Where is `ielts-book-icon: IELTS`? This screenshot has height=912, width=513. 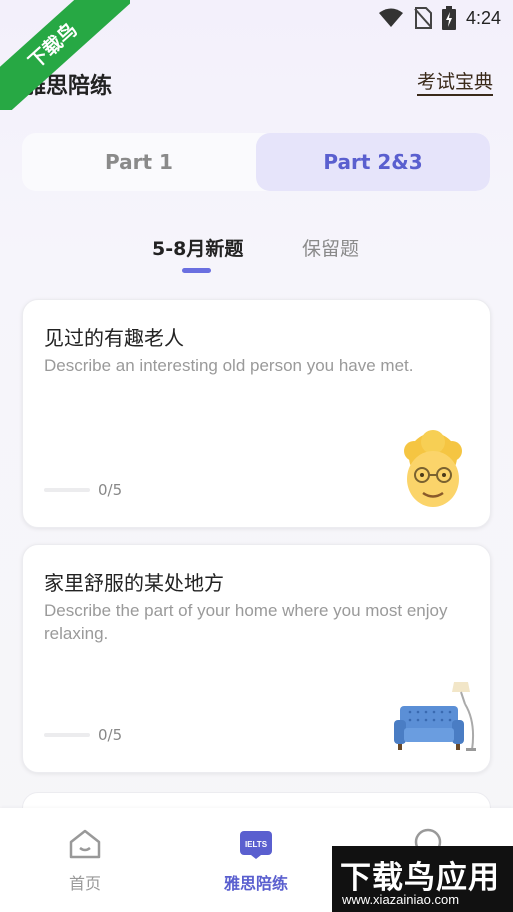
ielts-book-icon: IELTS is located at coordinates (256, 845).